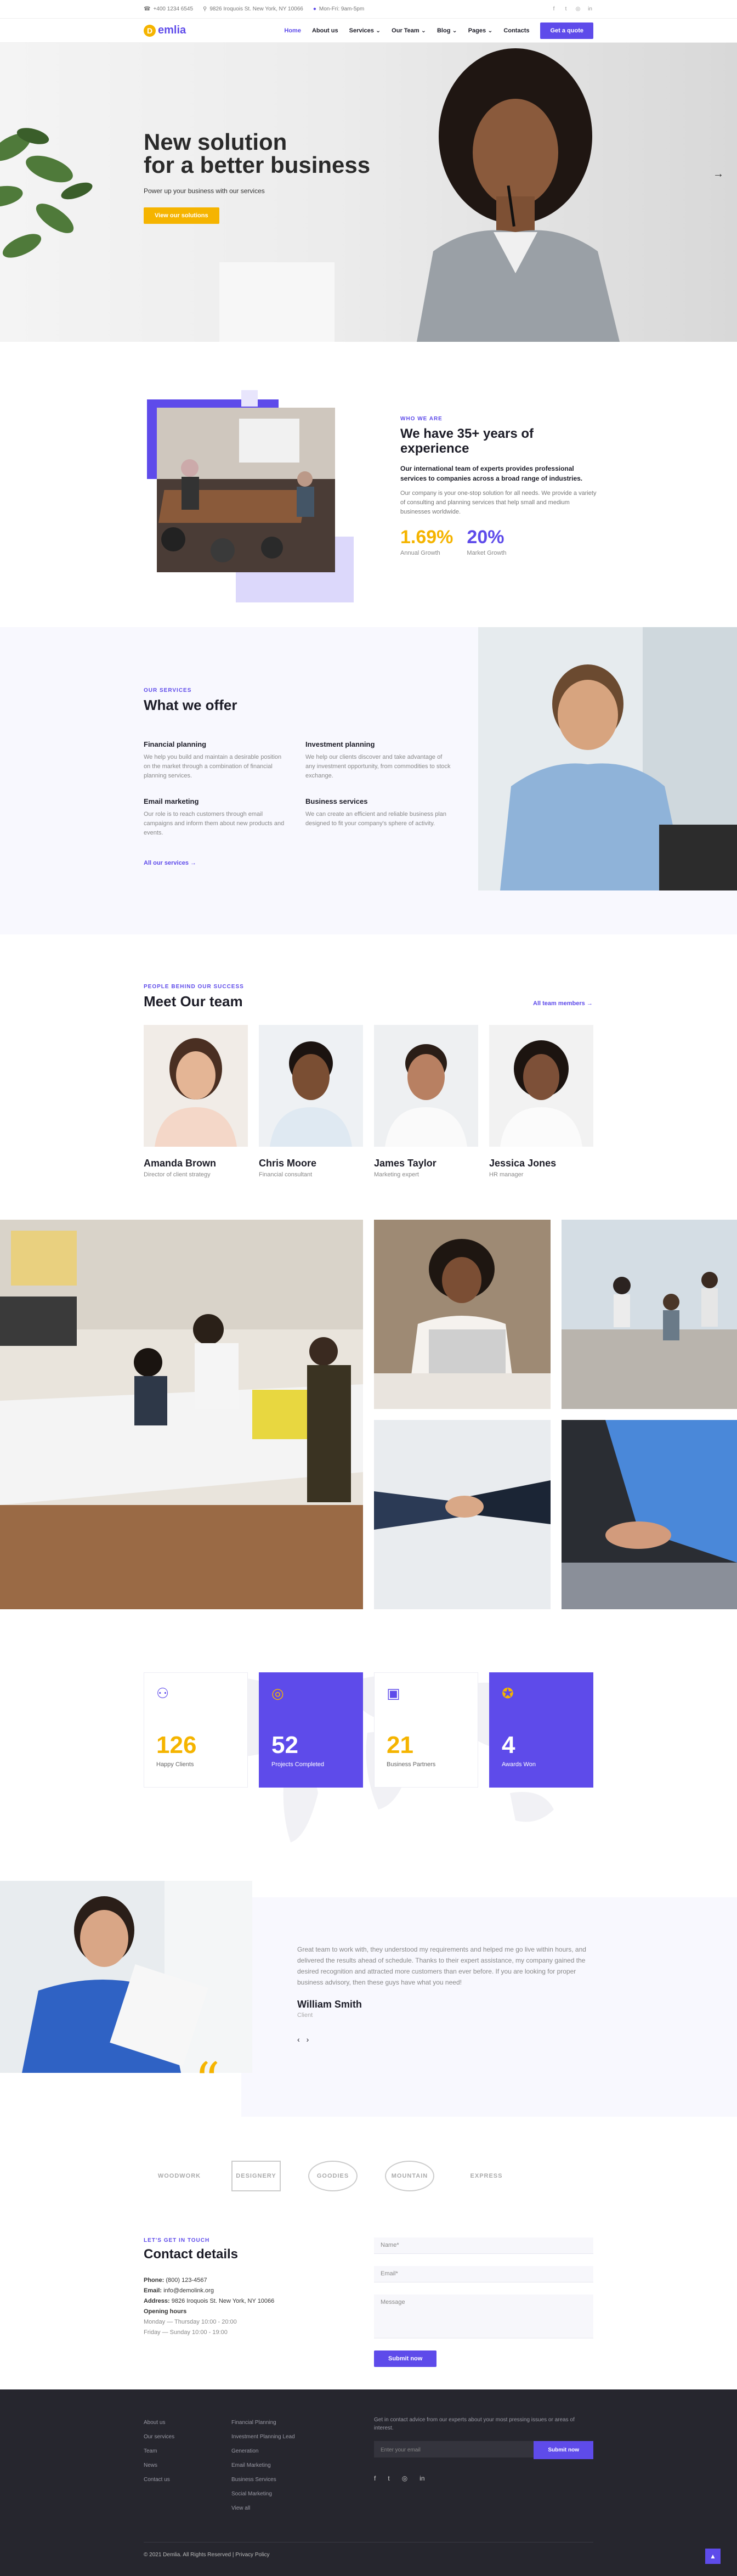 The width and height of the screenshot is (737, 2576). What do you see at coordinates (713, 2557) in the screenshot?
I see `scroll-top-icon: ▲` at bounding box center [713, 2557].